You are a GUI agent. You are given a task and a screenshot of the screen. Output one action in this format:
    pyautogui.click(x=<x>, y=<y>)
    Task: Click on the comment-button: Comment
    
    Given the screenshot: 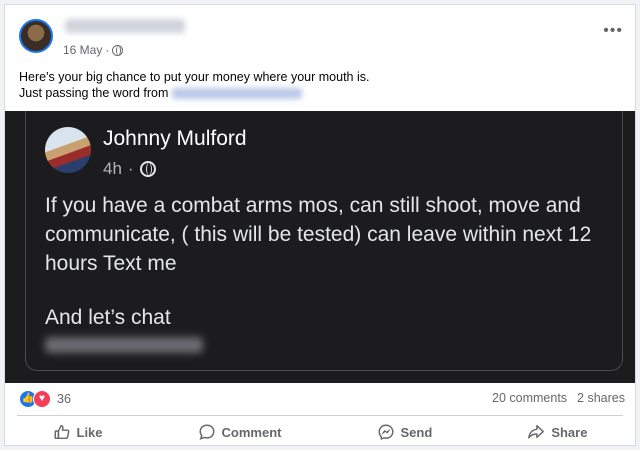 What is the action you would take?
    pyautogui.click(x=240, y=432)
    